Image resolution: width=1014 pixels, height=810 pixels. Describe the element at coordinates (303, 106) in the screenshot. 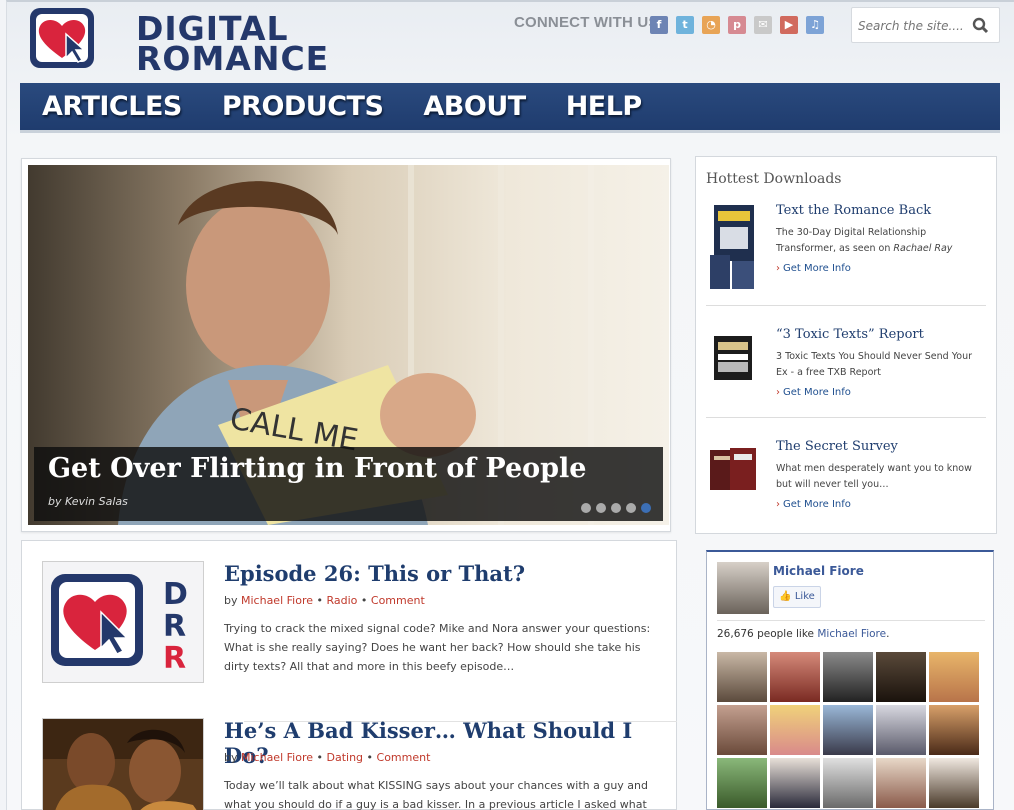

I see `nav-products: PRODUCTS` at that location.